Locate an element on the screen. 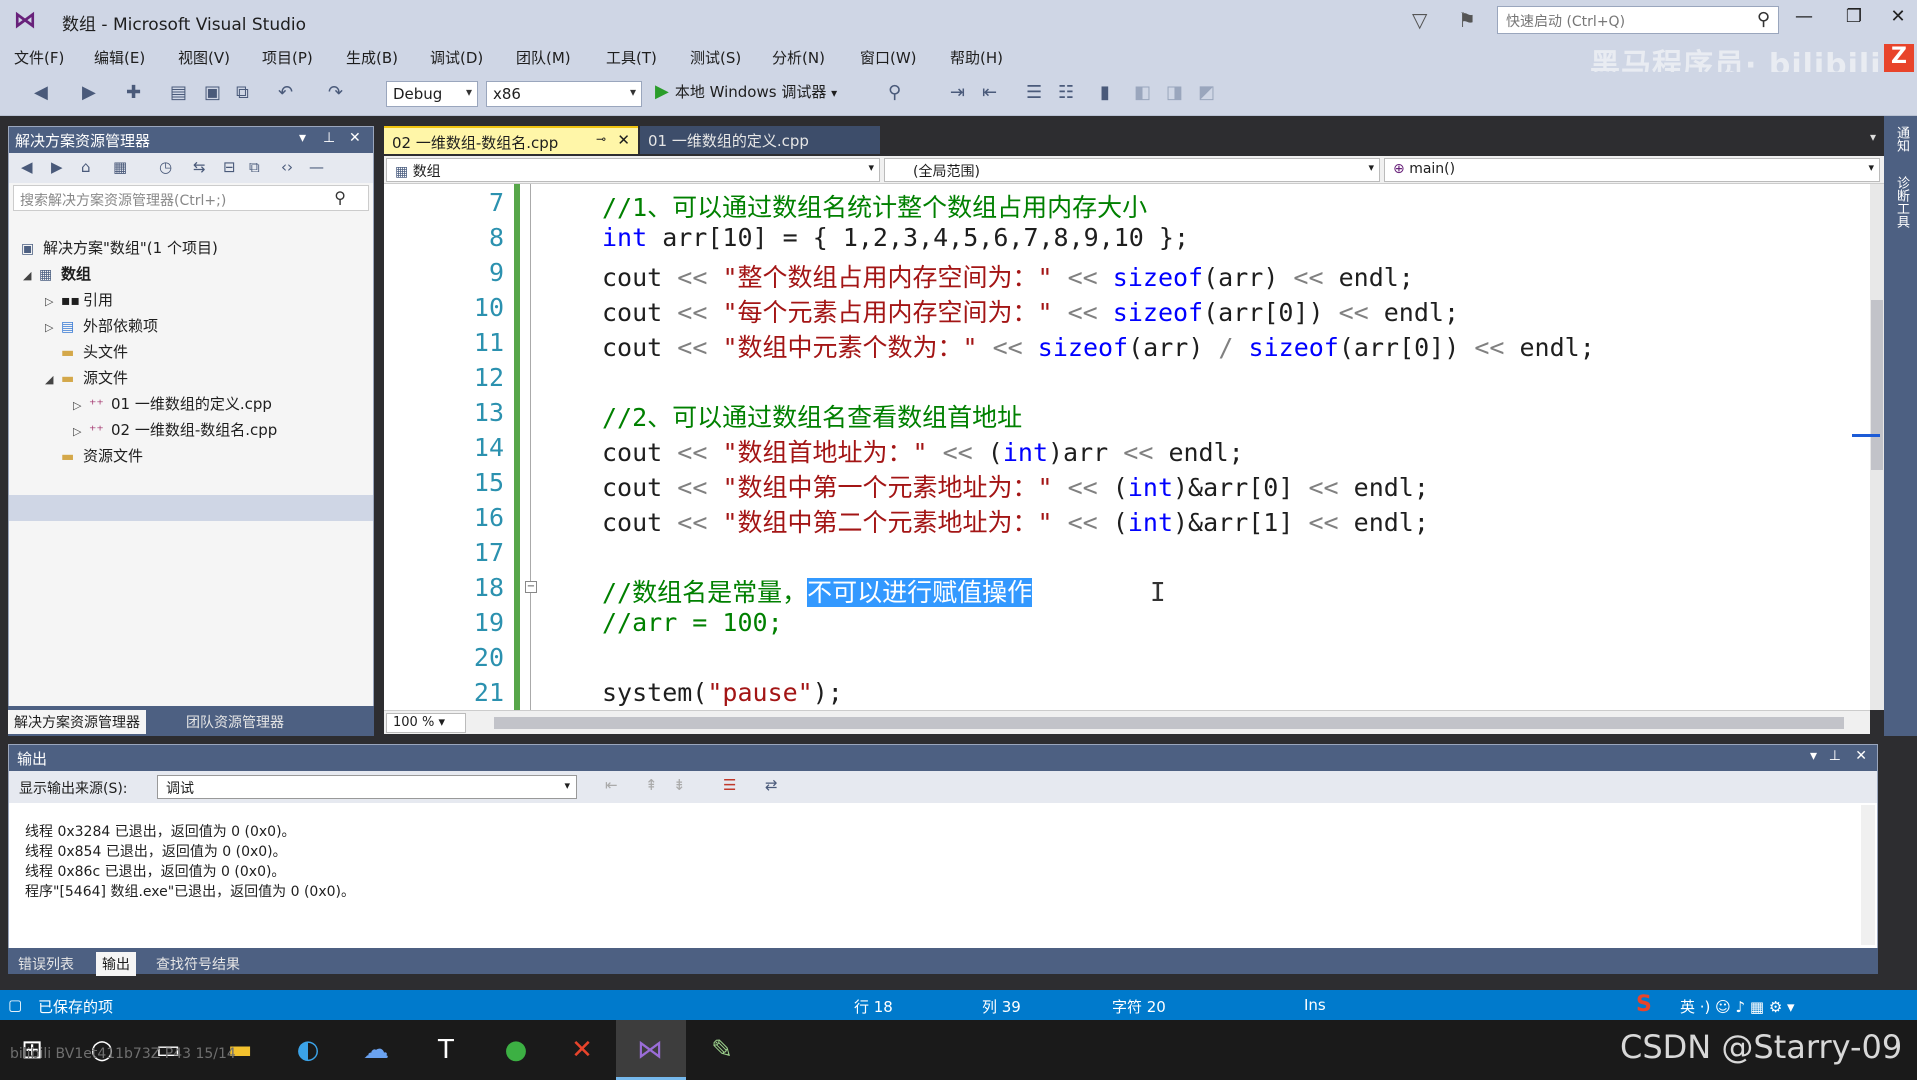  collapse-icon: − is located at coordinates (531, 587).